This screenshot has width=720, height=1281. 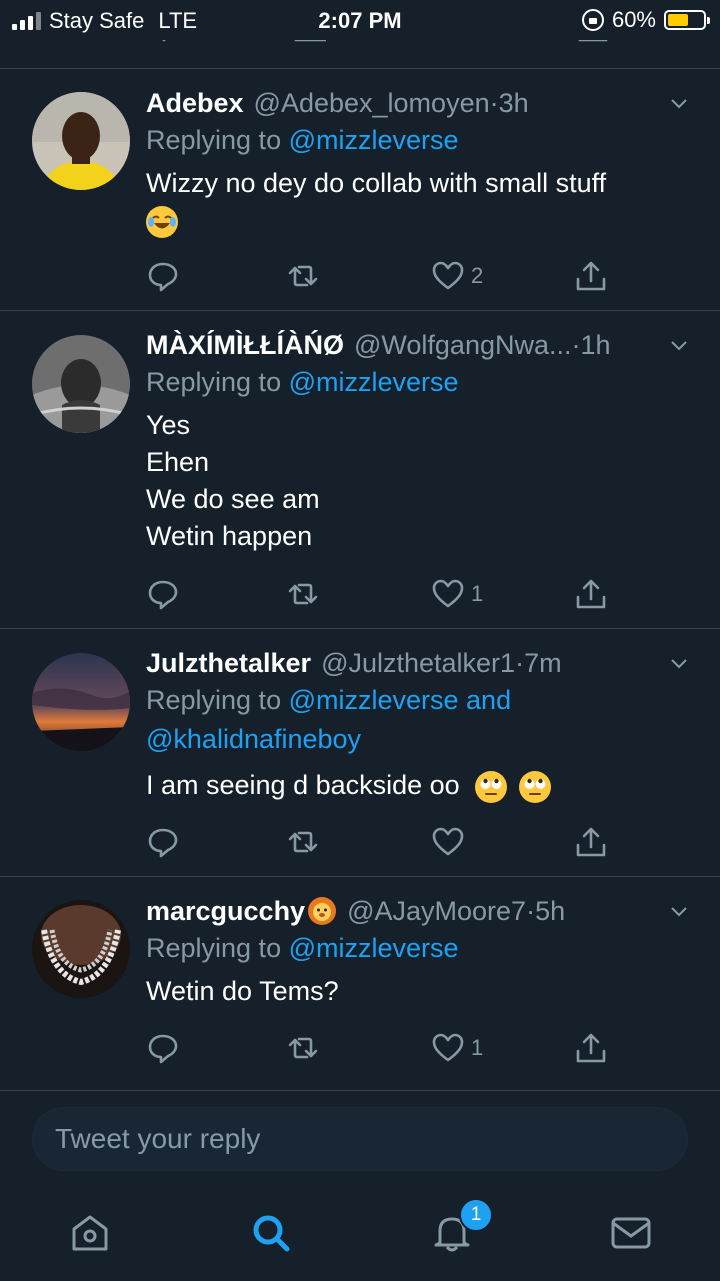 What do you see at coordinates (633, 19) in the screenshot?
I see `battery-percent: 60%` at bounding box center [633, 19].